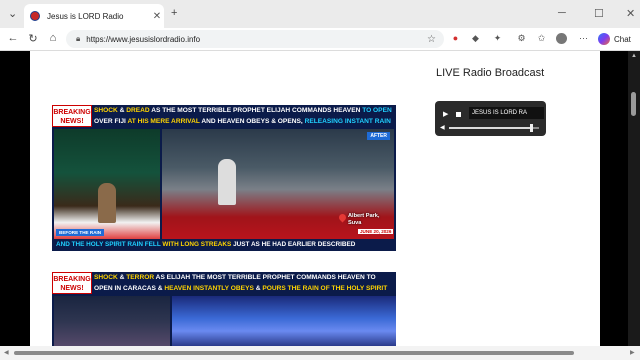  I want to click on live-radio-heading: LIVE Radio Broadcast, so click(490, 73).